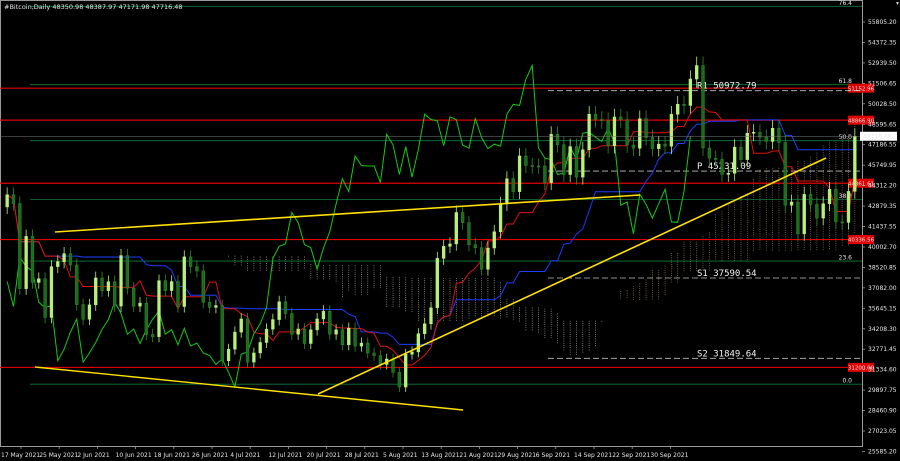 This screenshot has width=900, height=461. Describe the element at coordinates (882, 247) in the screenshot. I see `price-tick-label: 40002.70` at that location.